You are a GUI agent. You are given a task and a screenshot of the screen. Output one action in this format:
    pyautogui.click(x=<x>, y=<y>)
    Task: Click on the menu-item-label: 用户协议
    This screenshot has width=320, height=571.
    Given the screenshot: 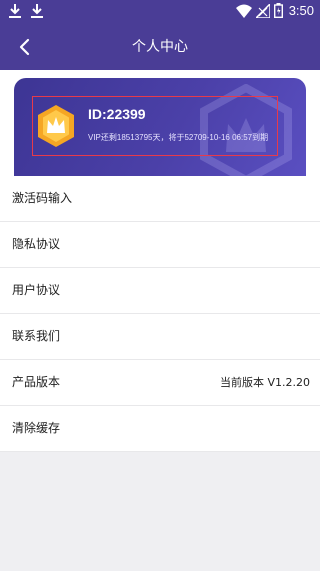 What is the action you would take?
    pyautogui.click(x=36, y=290)
    